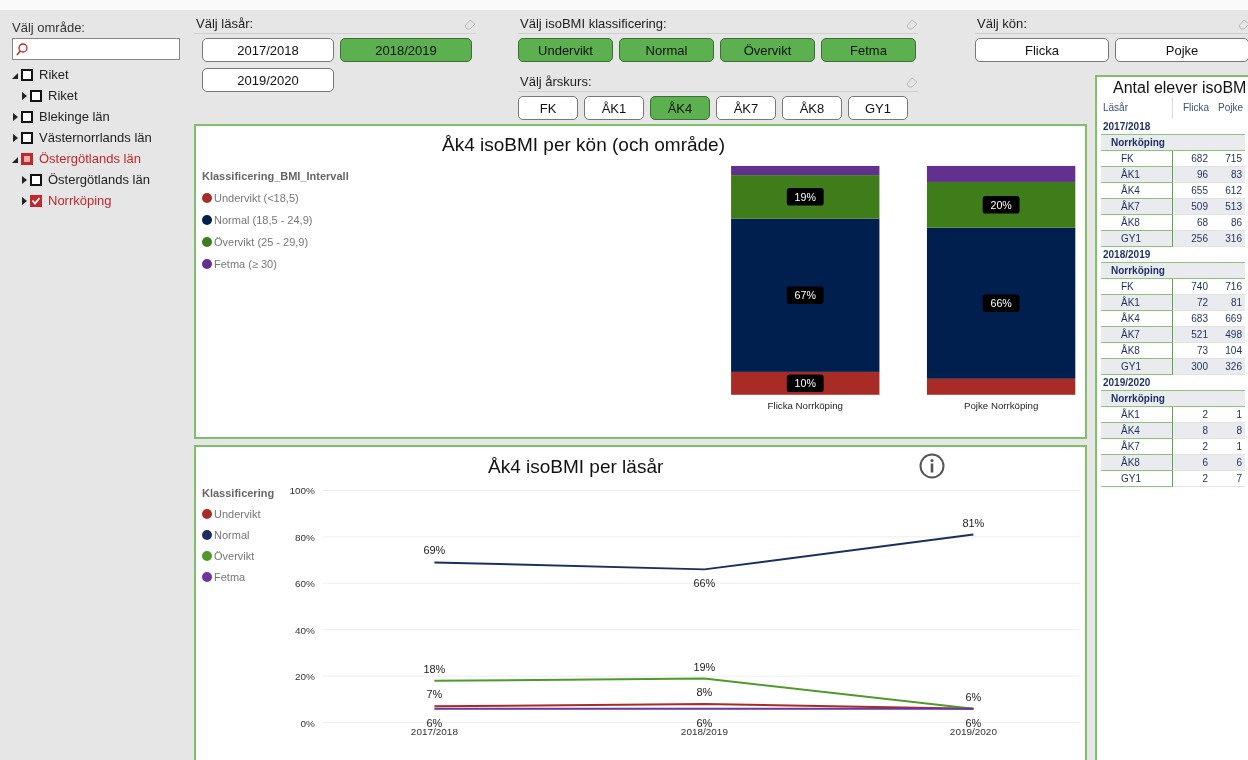 The width and height of the screenshot is (1248, 760). What do you see at coordinates (95, 137) in the screenshot?
I see `tree-item: Västernorrlands län` at bounding box center [95, 137].